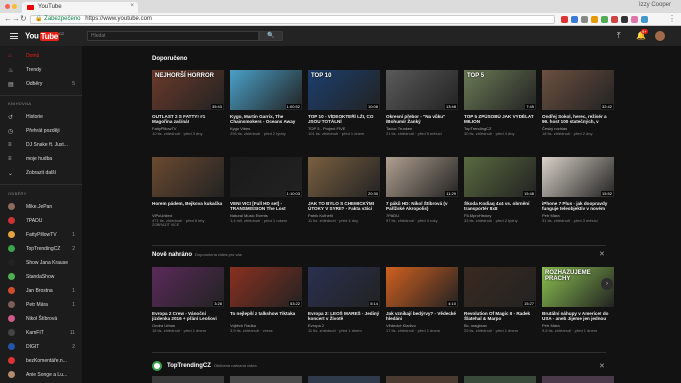 This screenshot has width=681, height=383. Describe the element at coordinates (157, 366) in the screenshot. I see `channel-avatar` at that location.